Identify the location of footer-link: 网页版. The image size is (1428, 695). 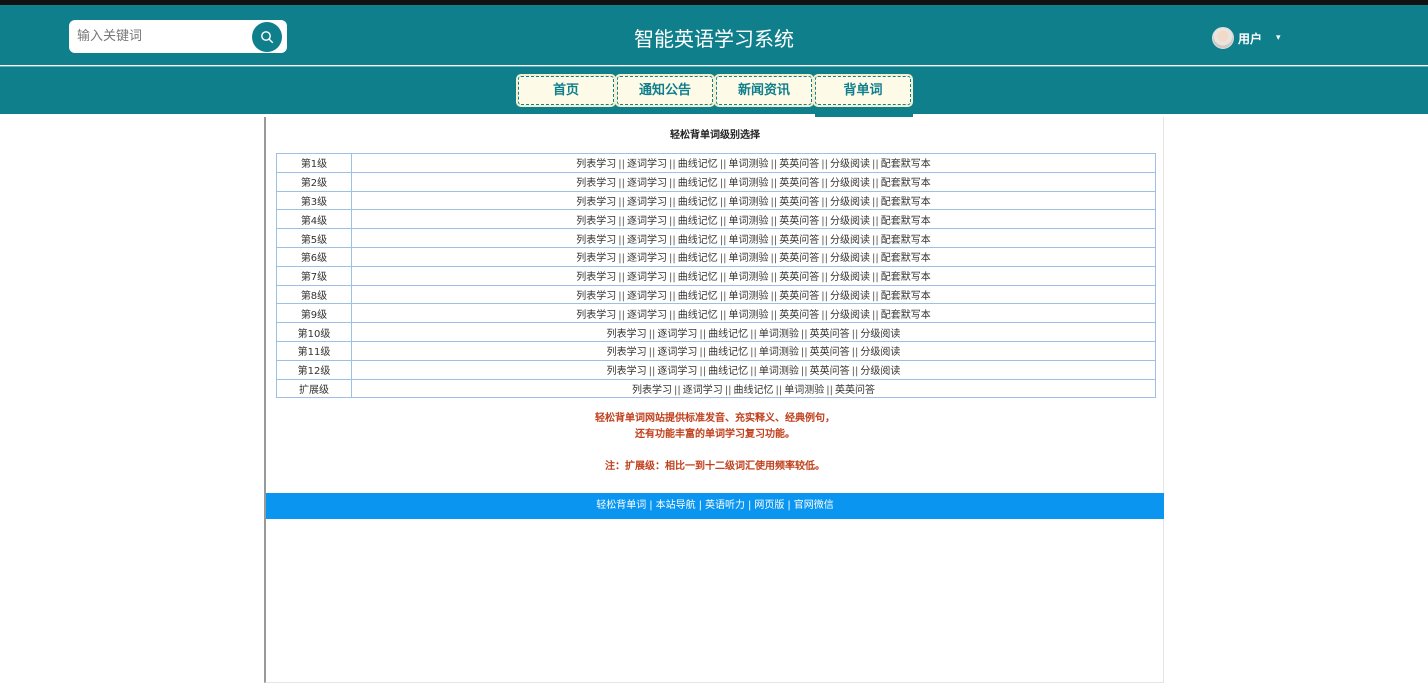
(769, 505).